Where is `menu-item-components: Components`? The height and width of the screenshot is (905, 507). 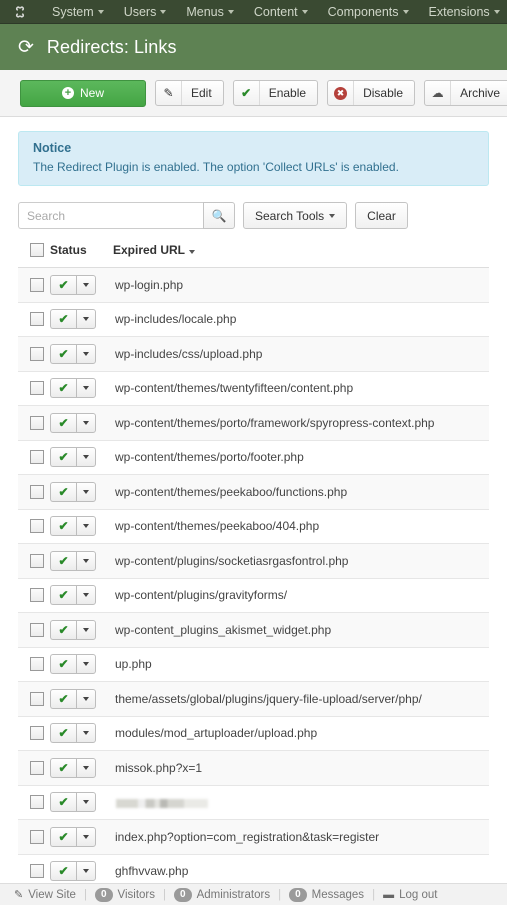
menu-item-components: Components is located at coordinates (368, 11).